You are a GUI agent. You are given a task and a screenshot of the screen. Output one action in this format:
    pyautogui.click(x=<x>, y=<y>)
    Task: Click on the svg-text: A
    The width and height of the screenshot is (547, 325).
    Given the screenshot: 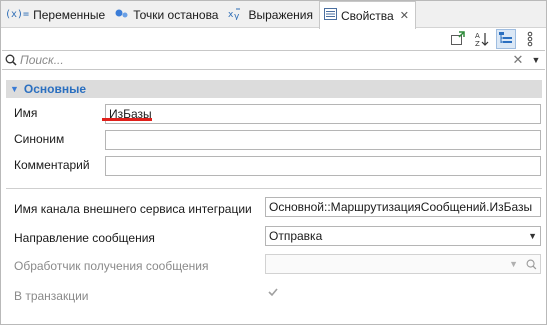 What is the action you would take?
    pyautogui.click(x=477, y=36)
    